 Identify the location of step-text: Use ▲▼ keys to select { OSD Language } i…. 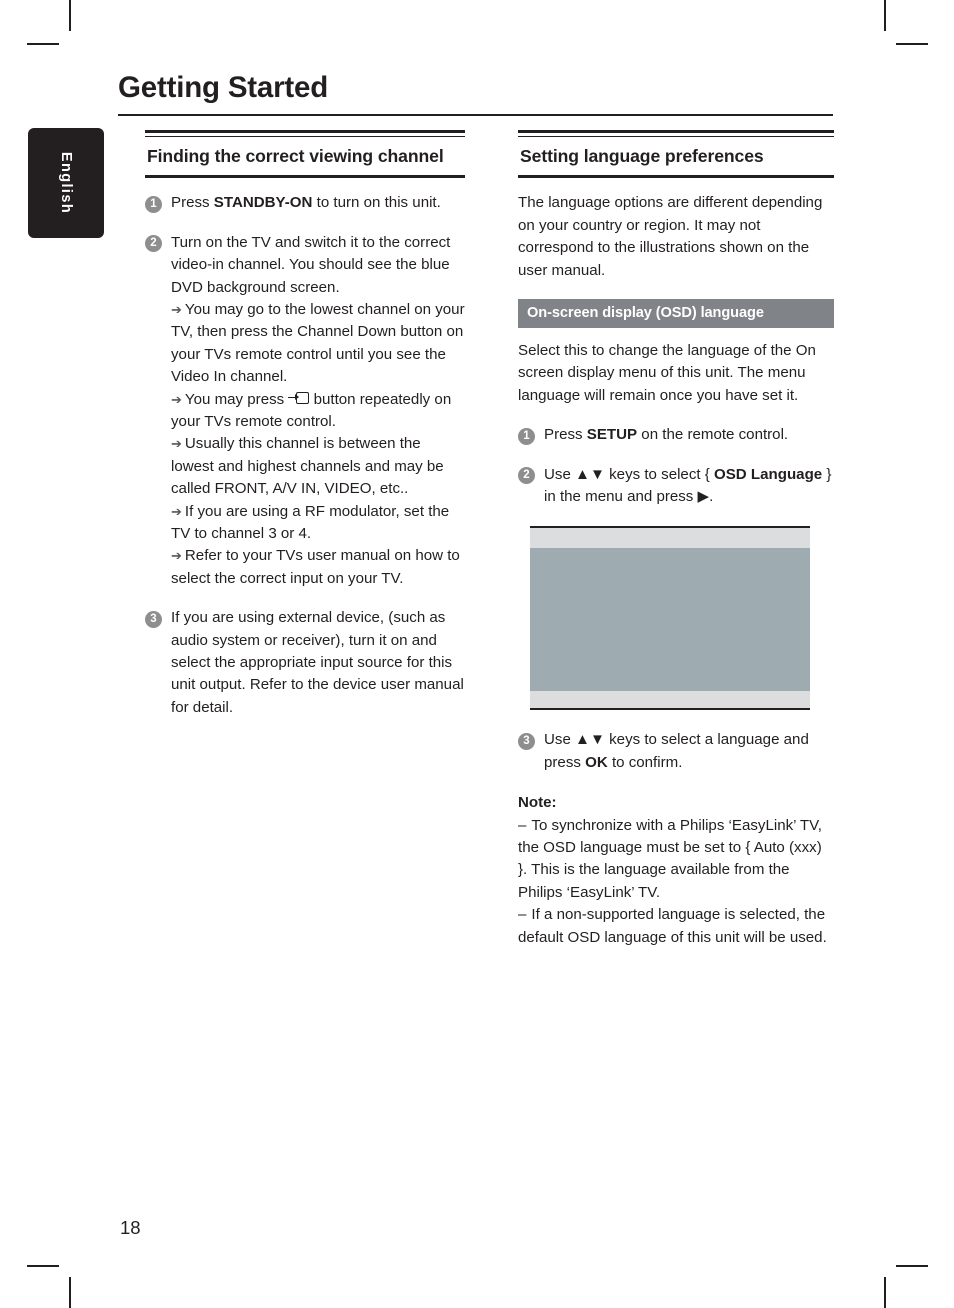
(689, 486).